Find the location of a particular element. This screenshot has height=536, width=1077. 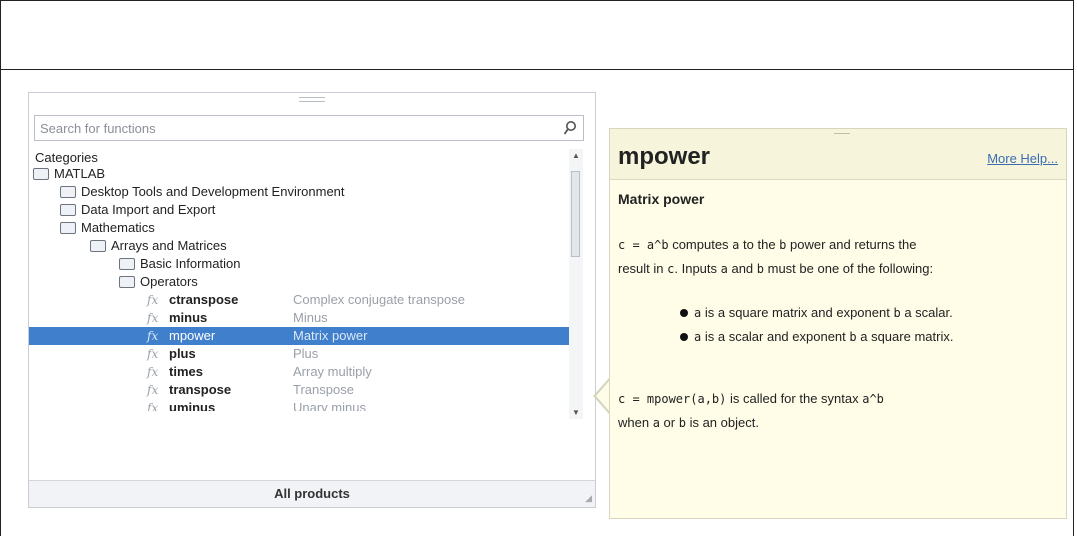

tree-item-operators: Operators is located at coordinates (158, 282).